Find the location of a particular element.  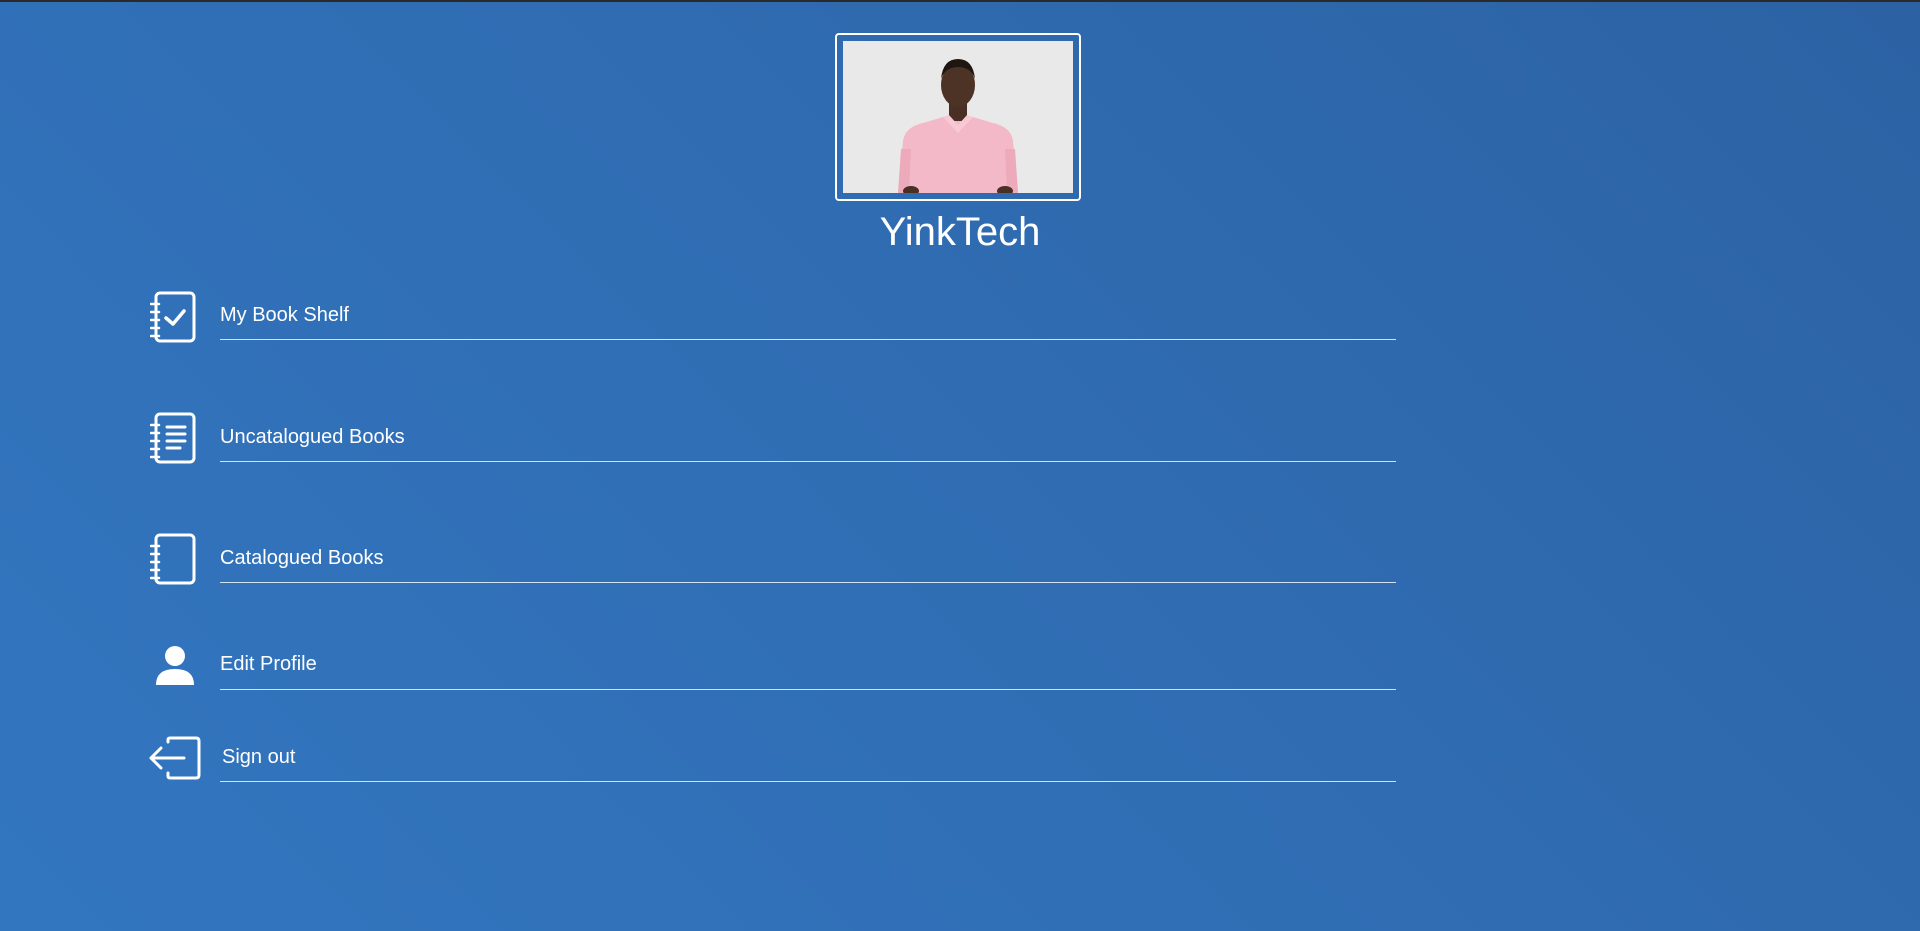

menu-item-catalogued-books: Catalogued Books is located at coordinates (772, 560).